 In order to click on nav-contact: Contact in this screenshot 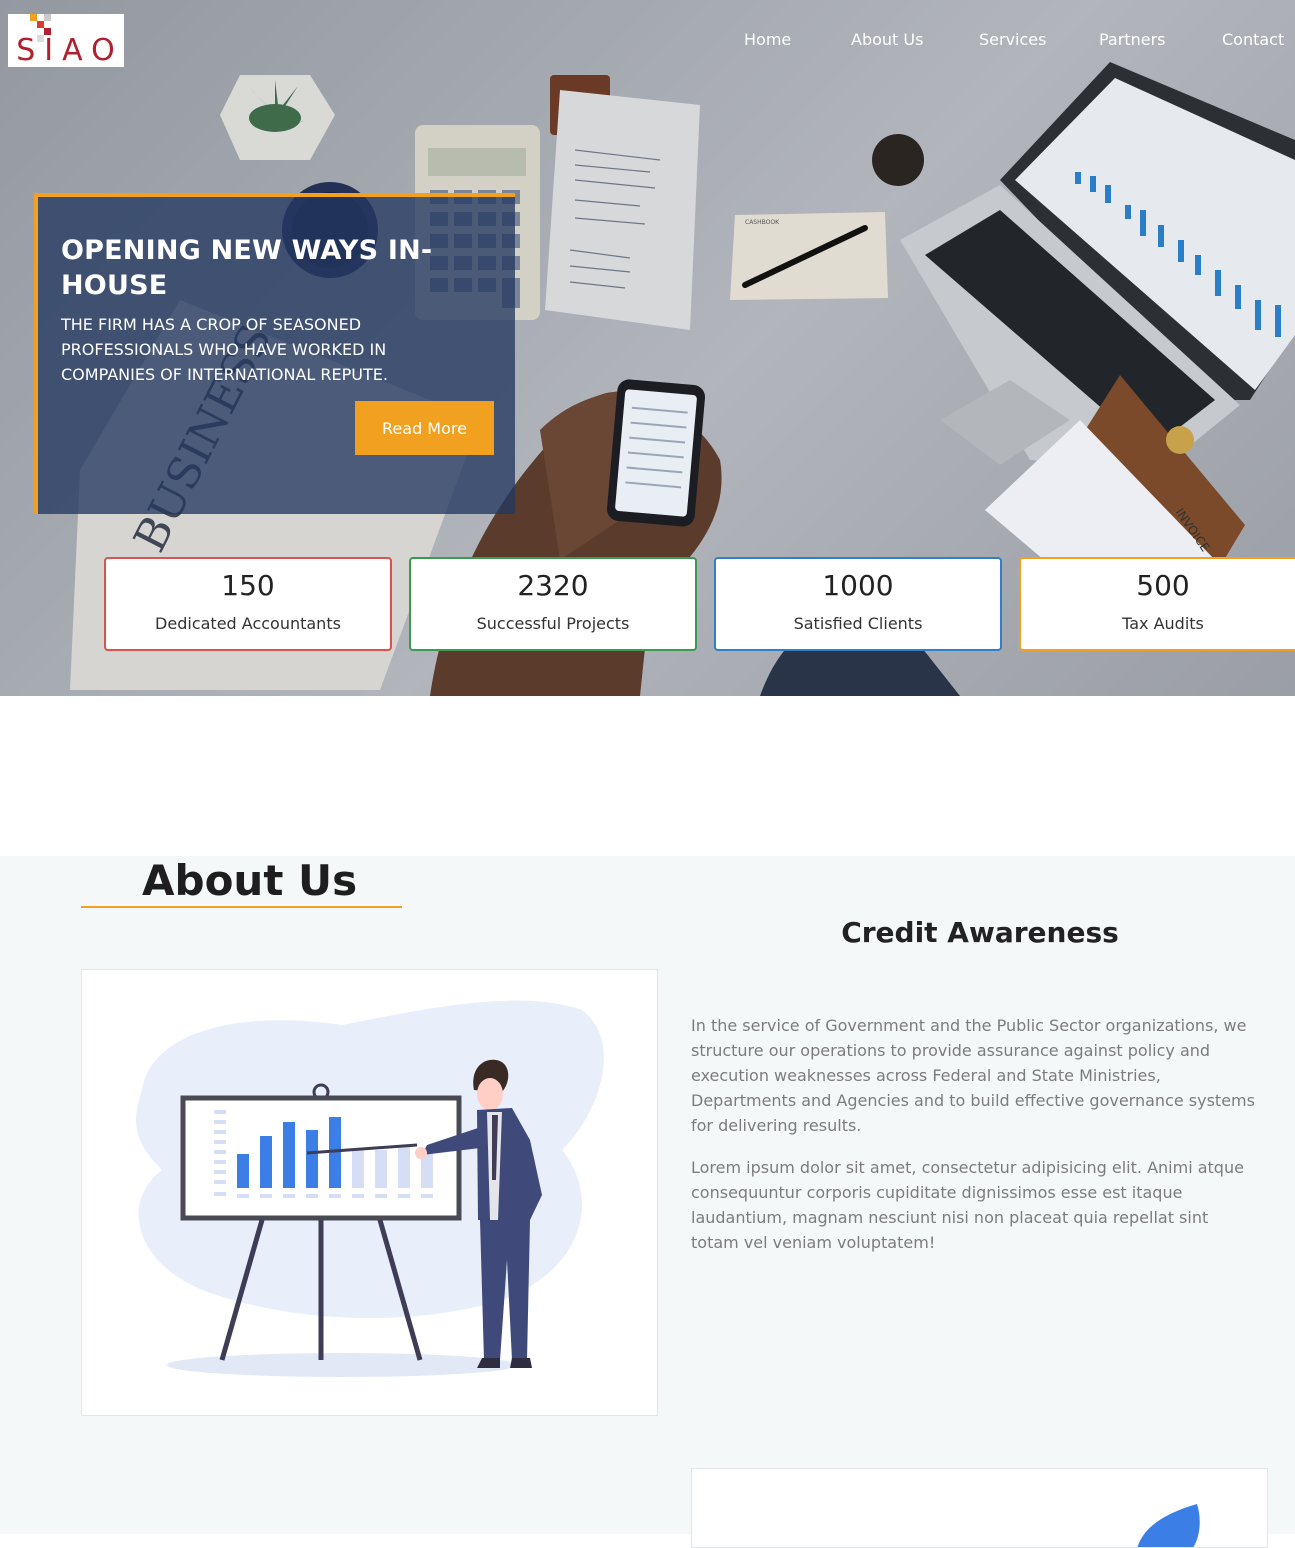, I will do `click(1253, 39)`.